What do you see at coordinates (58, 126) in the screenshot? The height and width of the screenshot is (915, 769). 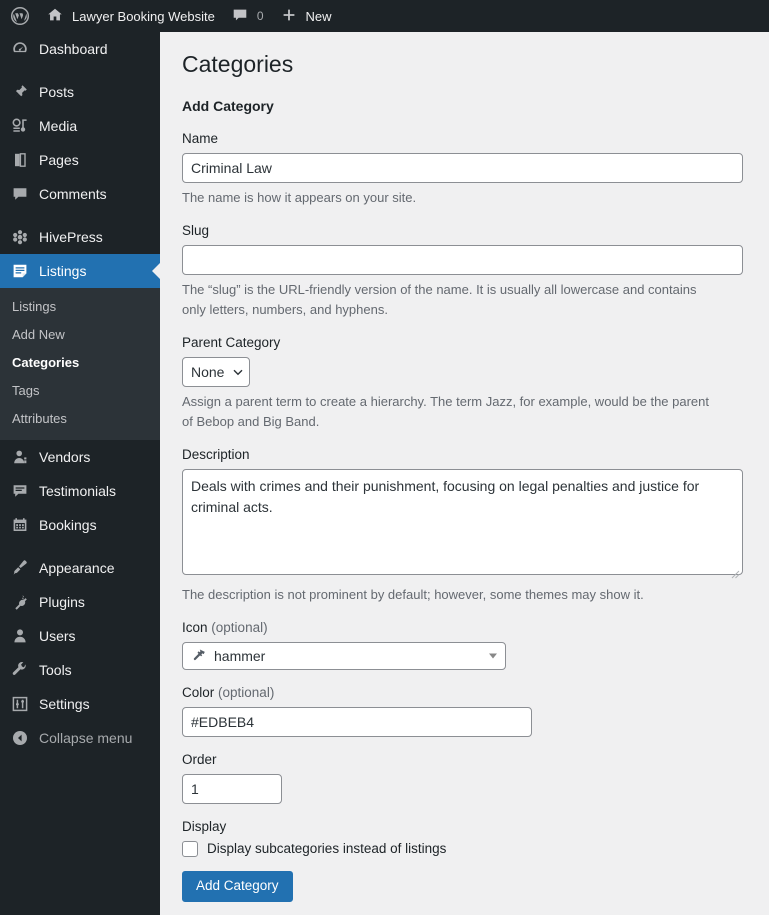 I see `sidebar-item-label: Media` at bounding box center [58, 126].